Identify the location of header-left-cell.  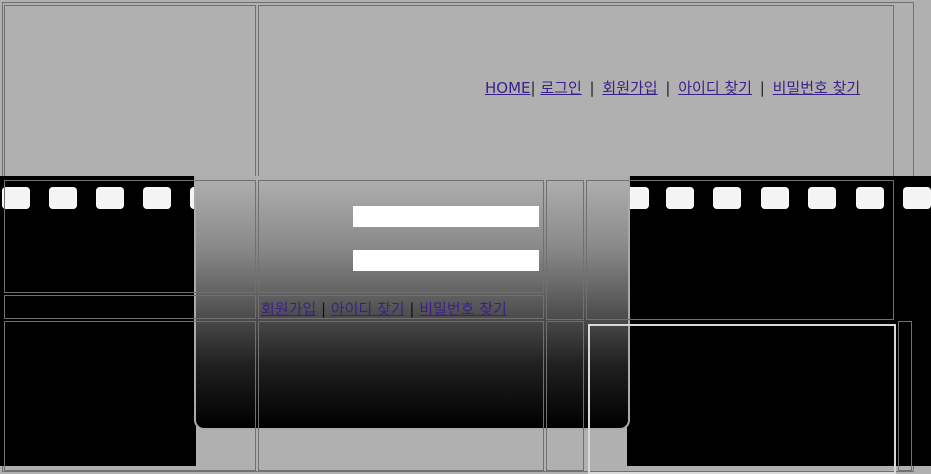
(130, 91).